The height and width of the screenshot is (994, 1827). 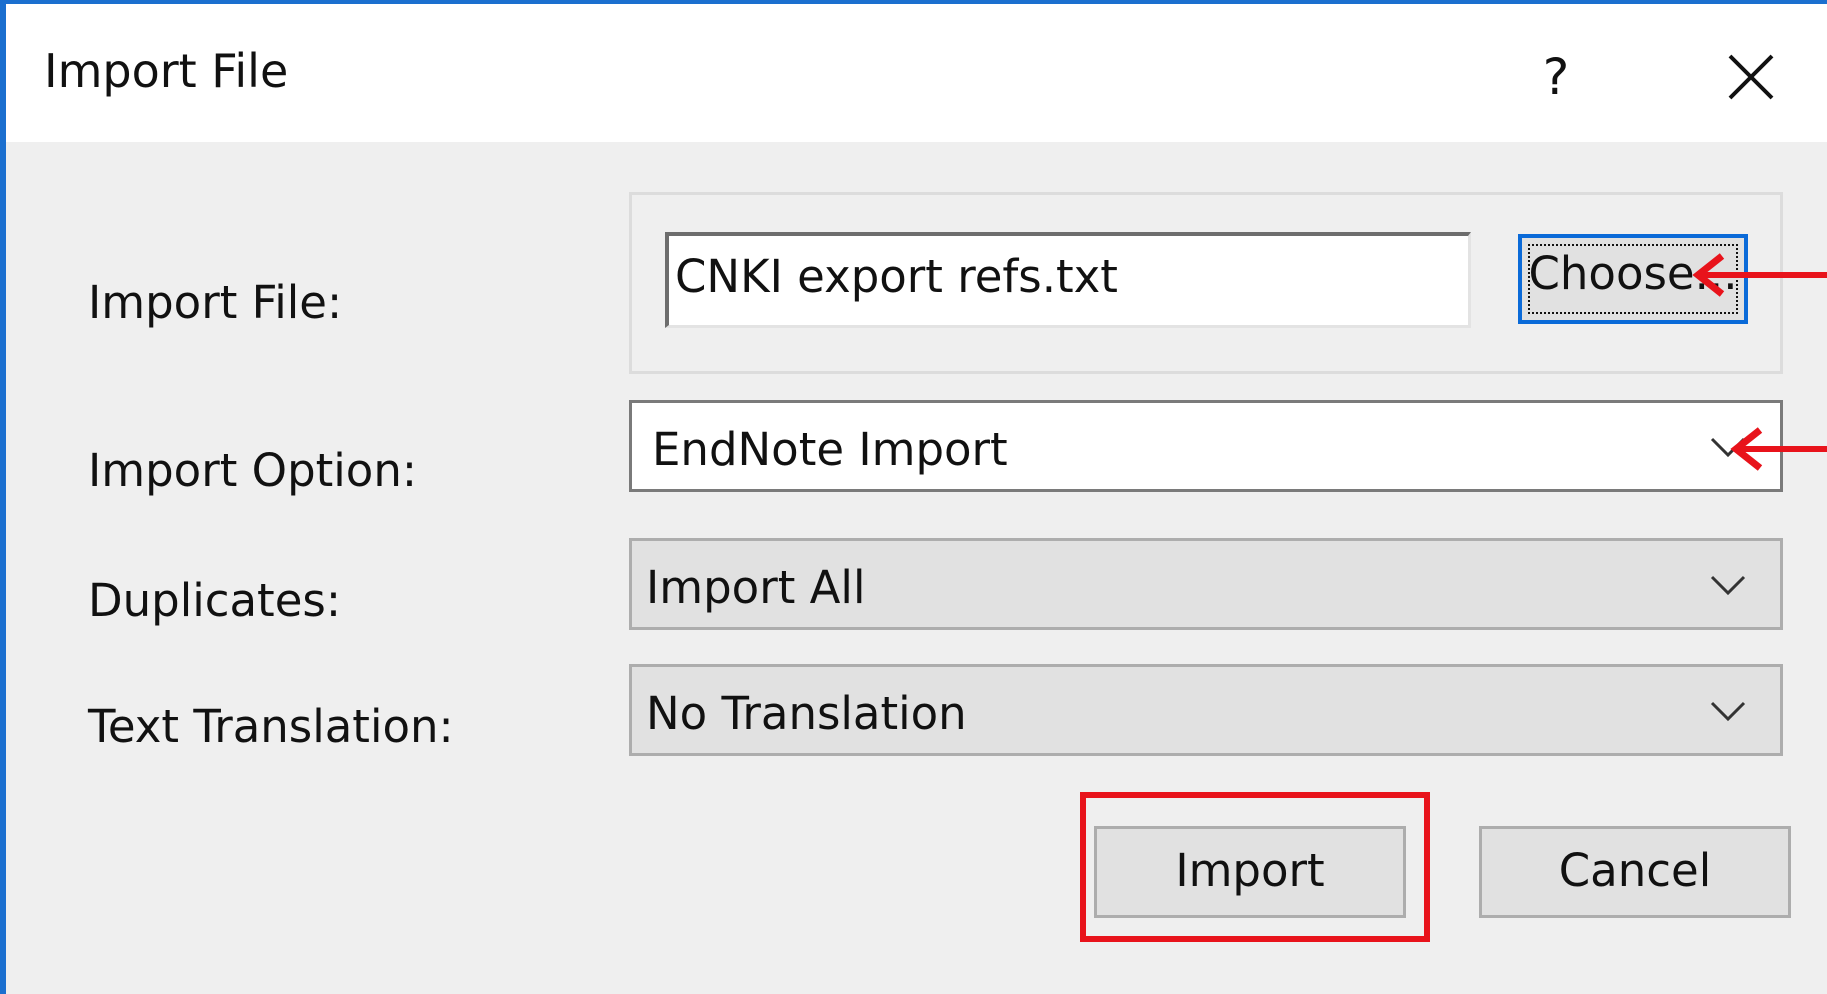 What do you see at coordinates (271, 726) in the screenshot?
I see `text-translation-label: Text Translation:` at bounding box center [271, 726].